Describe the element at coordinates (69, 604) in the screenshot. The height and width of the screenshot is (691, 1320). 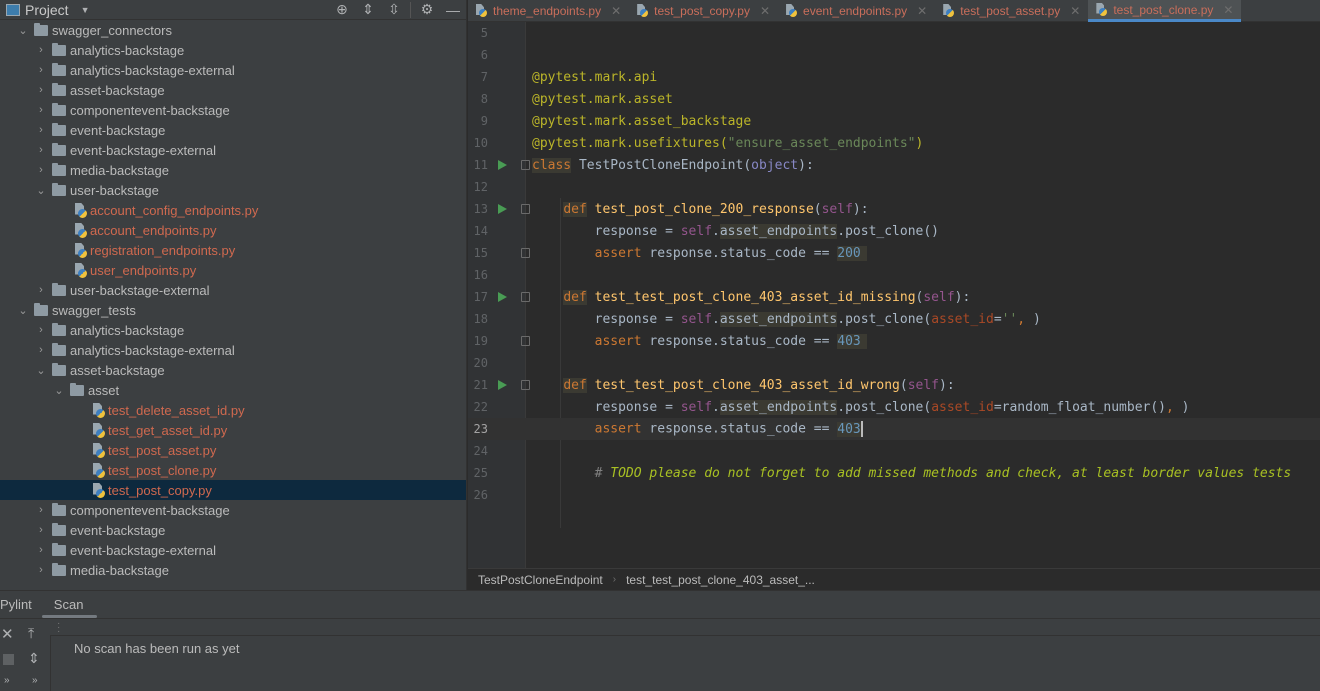
I see `tab-scan: Scan` at that location.